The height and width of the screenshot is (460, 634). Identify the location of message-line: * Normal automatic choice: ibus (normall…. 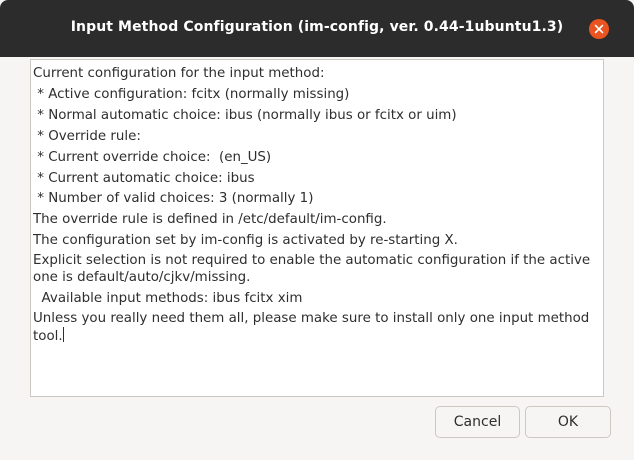
(245, 115).